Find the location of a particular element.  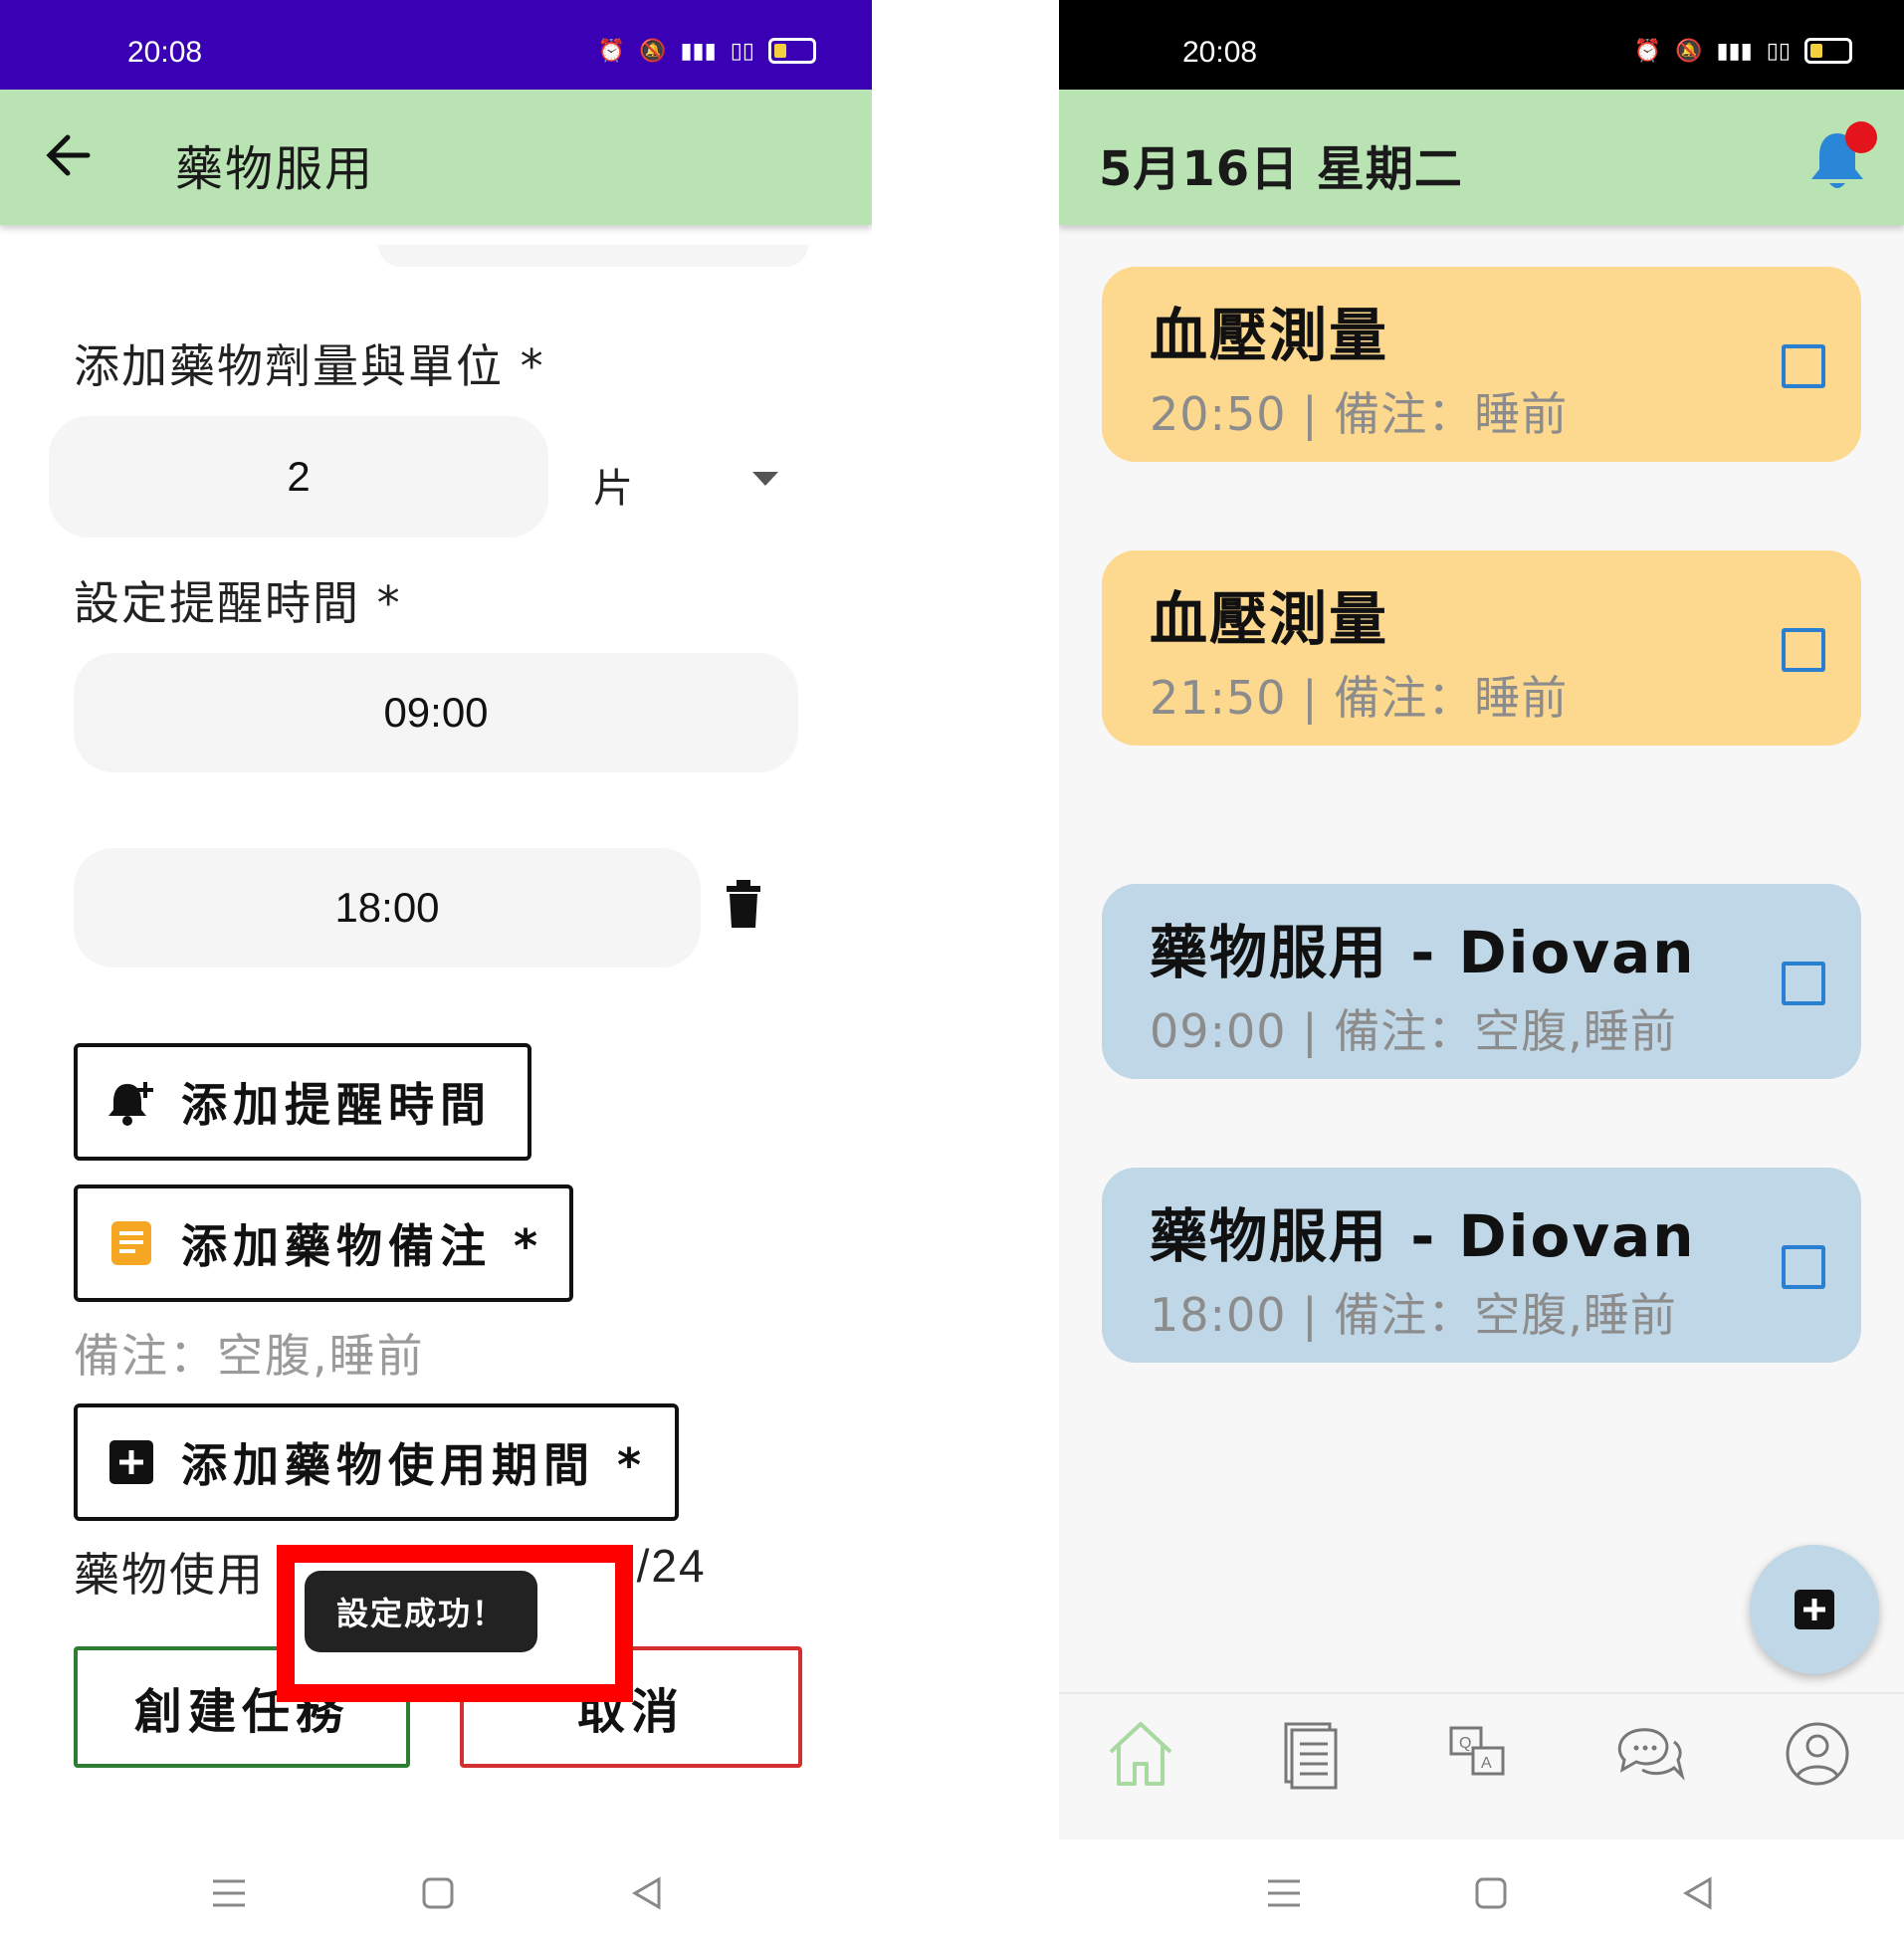

add-task-fab is located at coordinates (1814, 1610).